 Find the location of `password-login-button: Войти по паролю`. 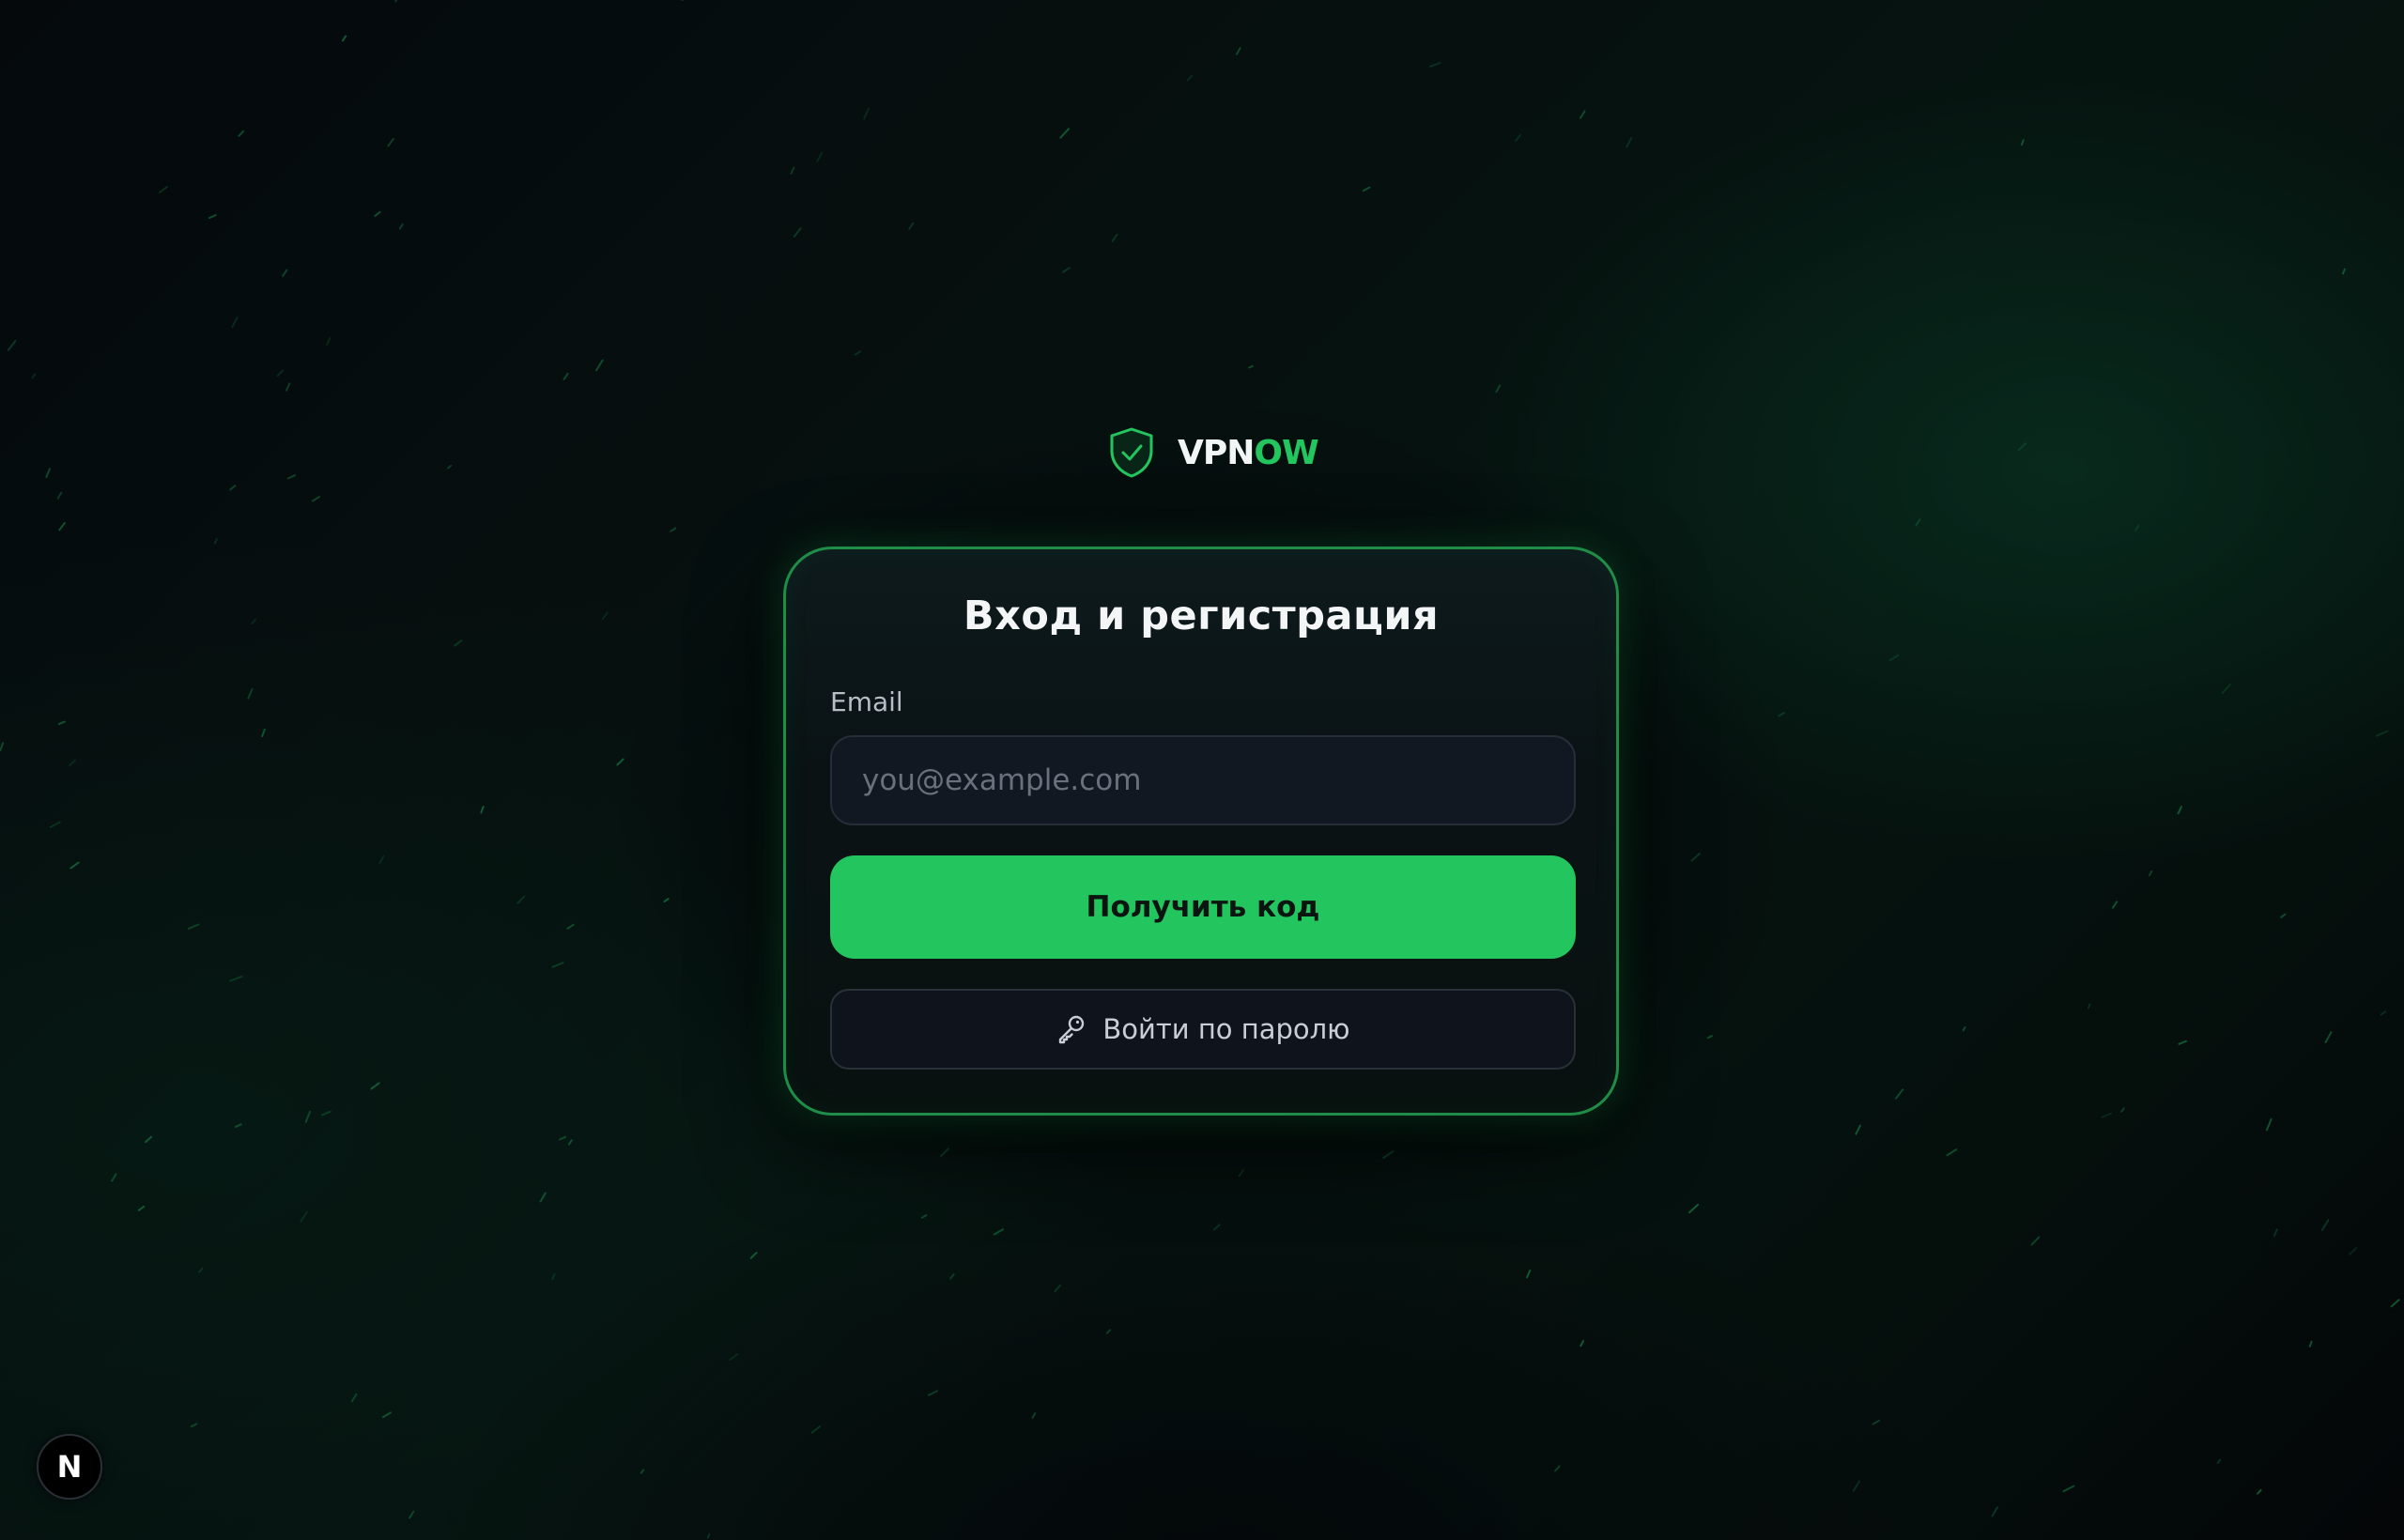

password-login-button: Войти по паролю is located at coordinates (1203, 1029).